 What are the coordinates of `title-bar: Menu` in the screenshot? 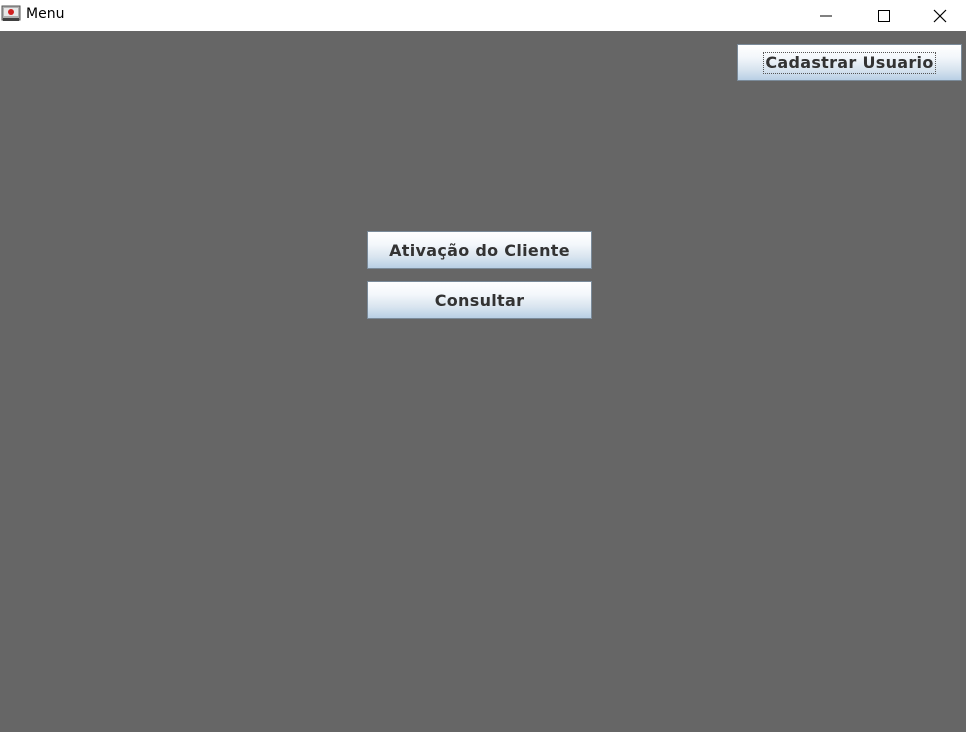 It's located at (483, 15).